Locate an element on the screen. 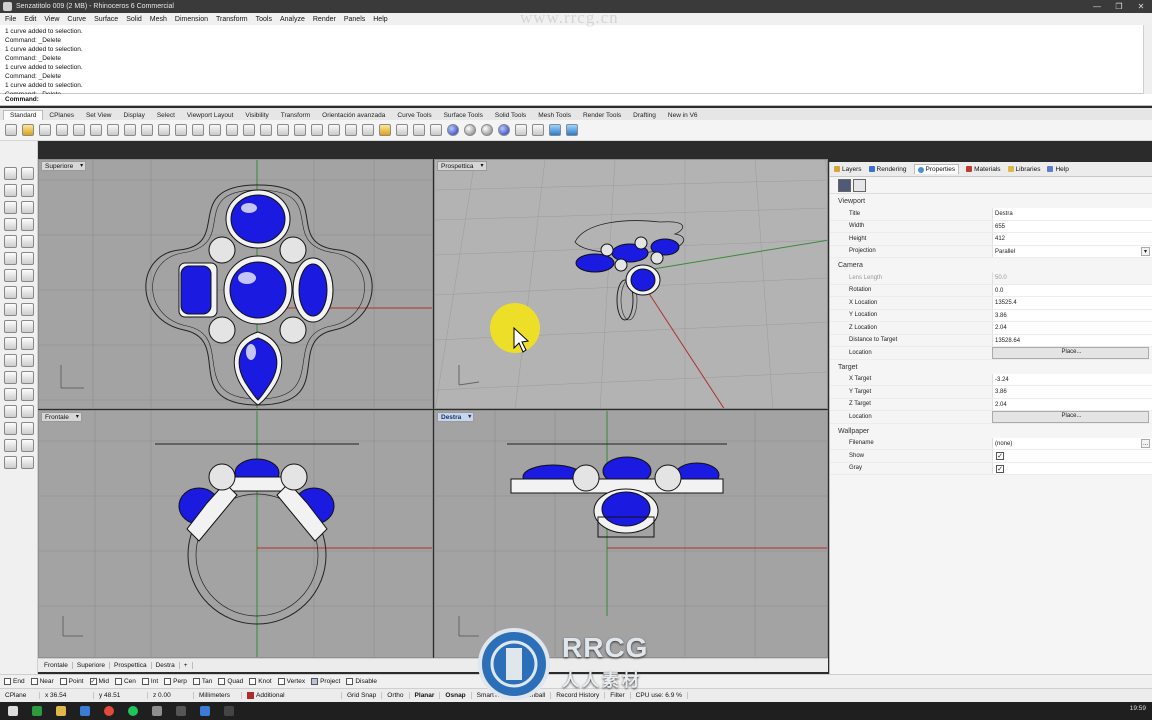 The height and width of the screenshot is (720, 1152). tab-transform: Transform is located at coordinates (295, 115).